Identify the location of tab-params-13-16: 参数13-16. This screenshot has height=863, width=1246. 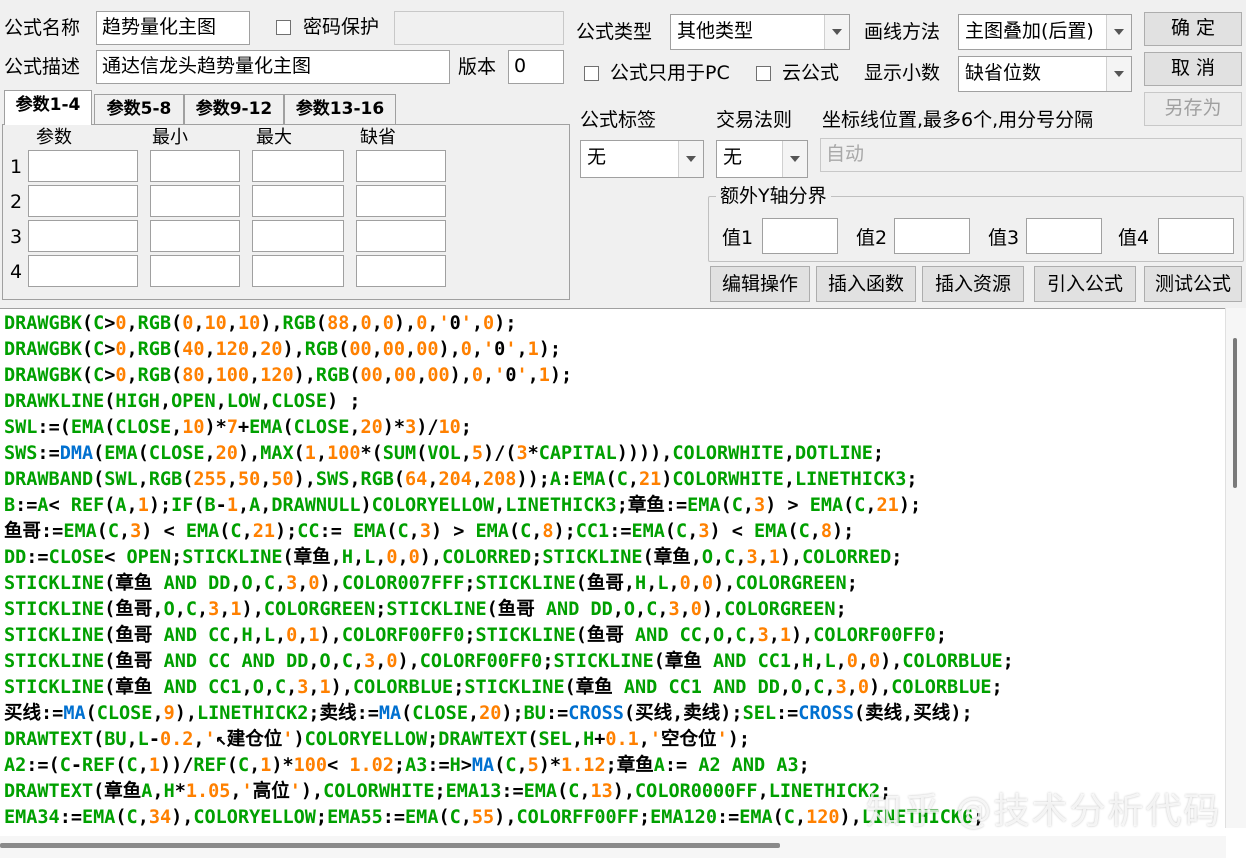
(340, 109).